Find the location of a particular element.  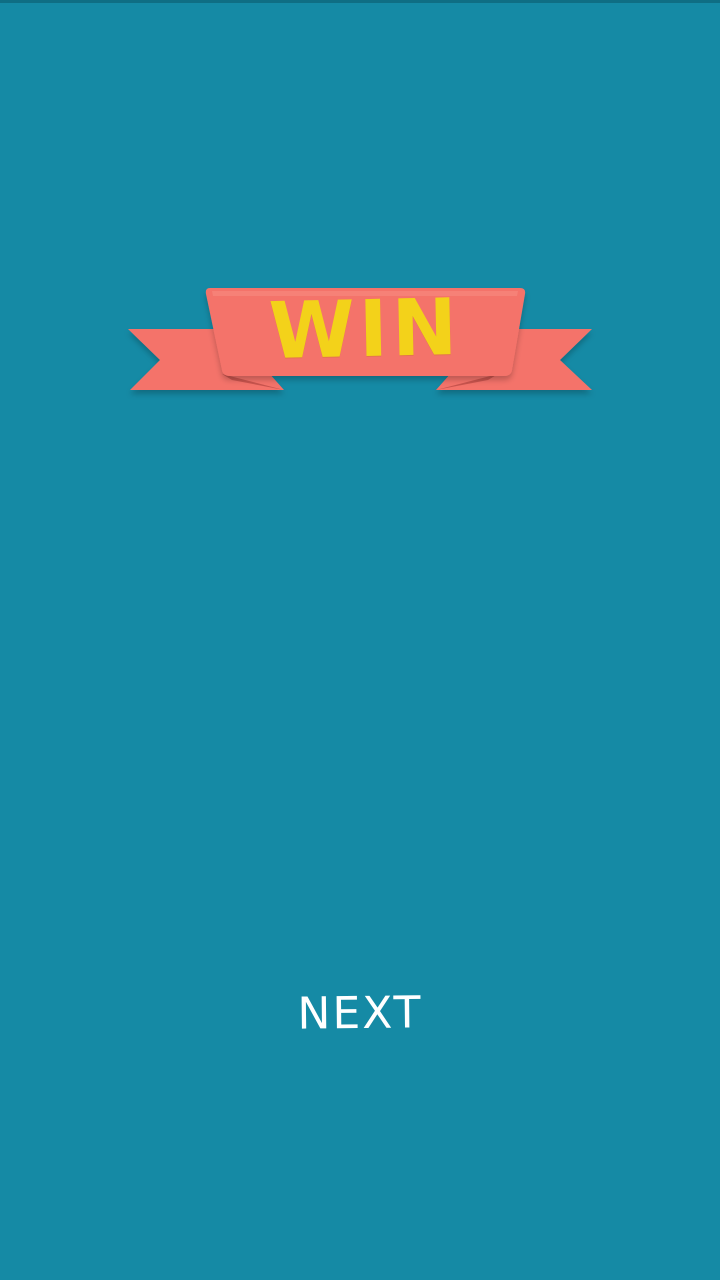

ribbon-left-fold is located at coordinates (253, 382).